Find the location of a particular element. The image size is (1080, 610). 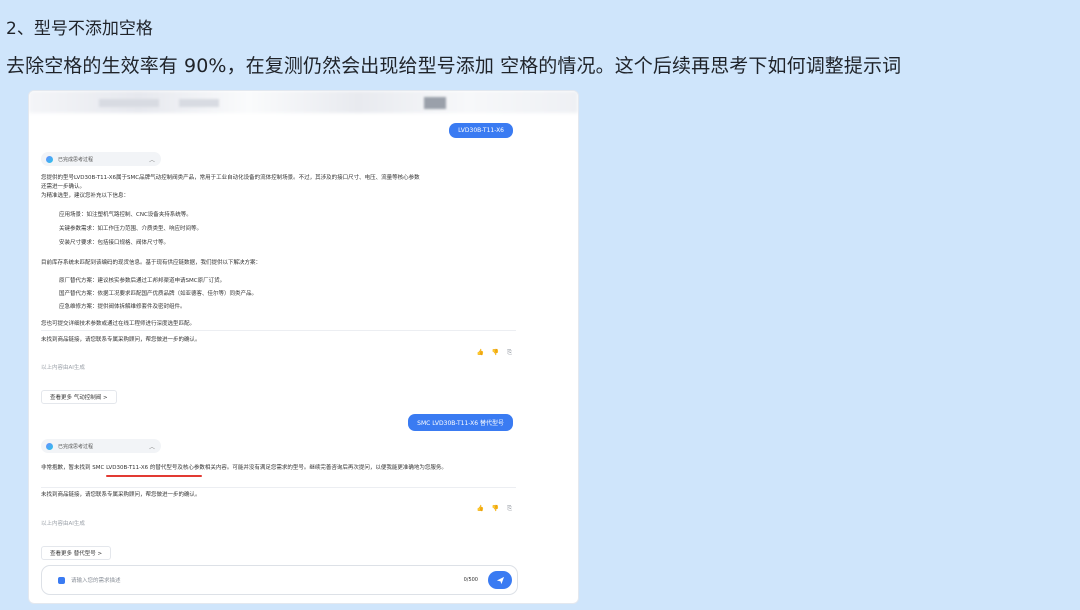

chat-input: 请输入您的需求描述 0/500 is located at coordinates (279, 580).